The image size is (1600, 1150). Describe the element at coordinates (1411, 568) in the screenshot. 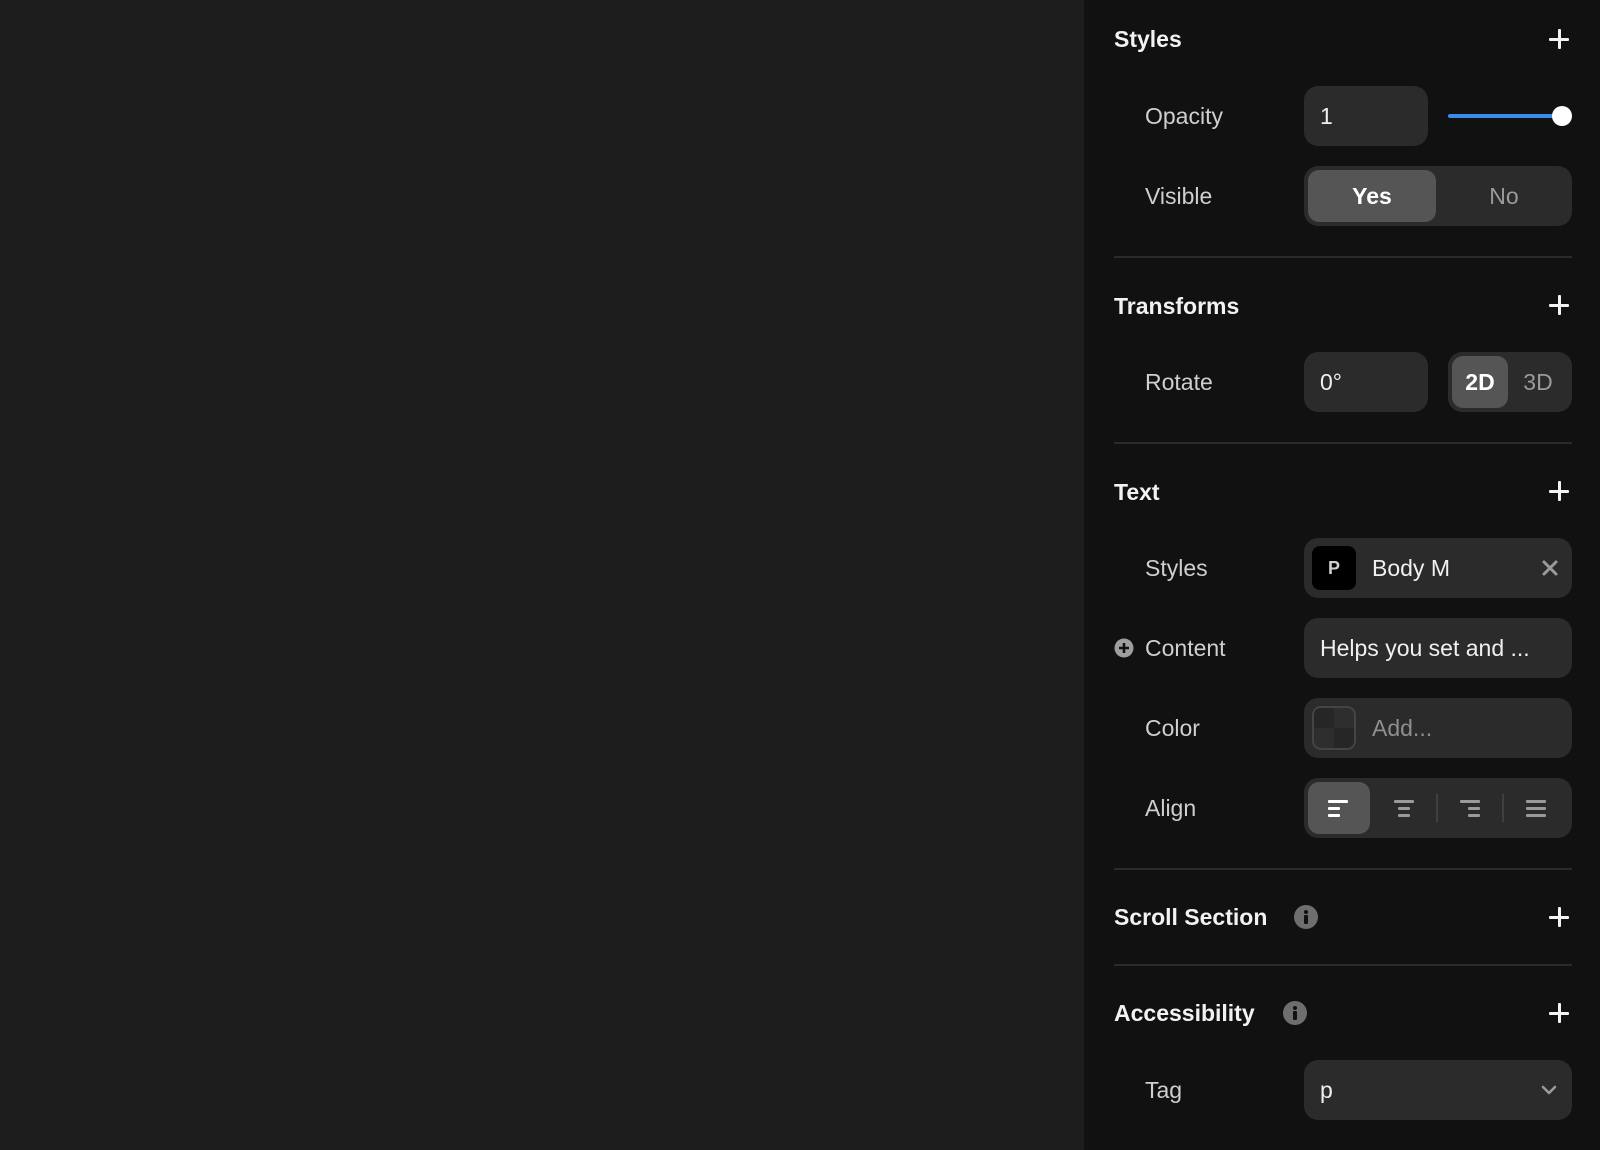

I see `text-style-value: Body M` at that location.